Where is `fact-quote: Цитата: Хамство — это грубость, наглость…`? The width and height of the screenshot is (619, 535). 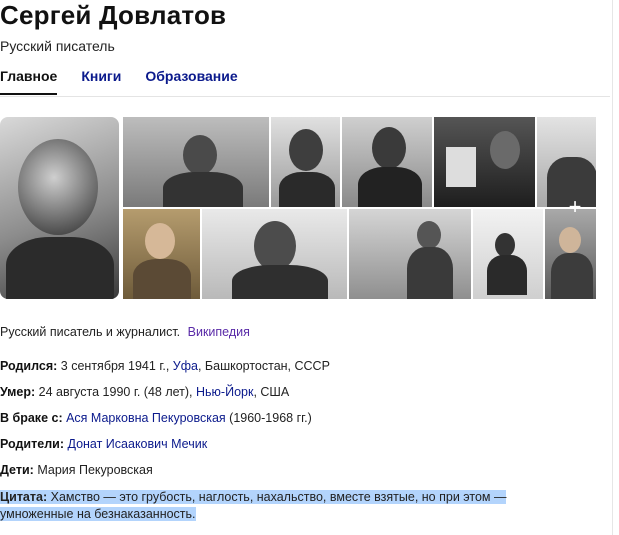
fact-quote: Цитата: Хамство — это грубость, наглость… is located at coordinates (270, 506).